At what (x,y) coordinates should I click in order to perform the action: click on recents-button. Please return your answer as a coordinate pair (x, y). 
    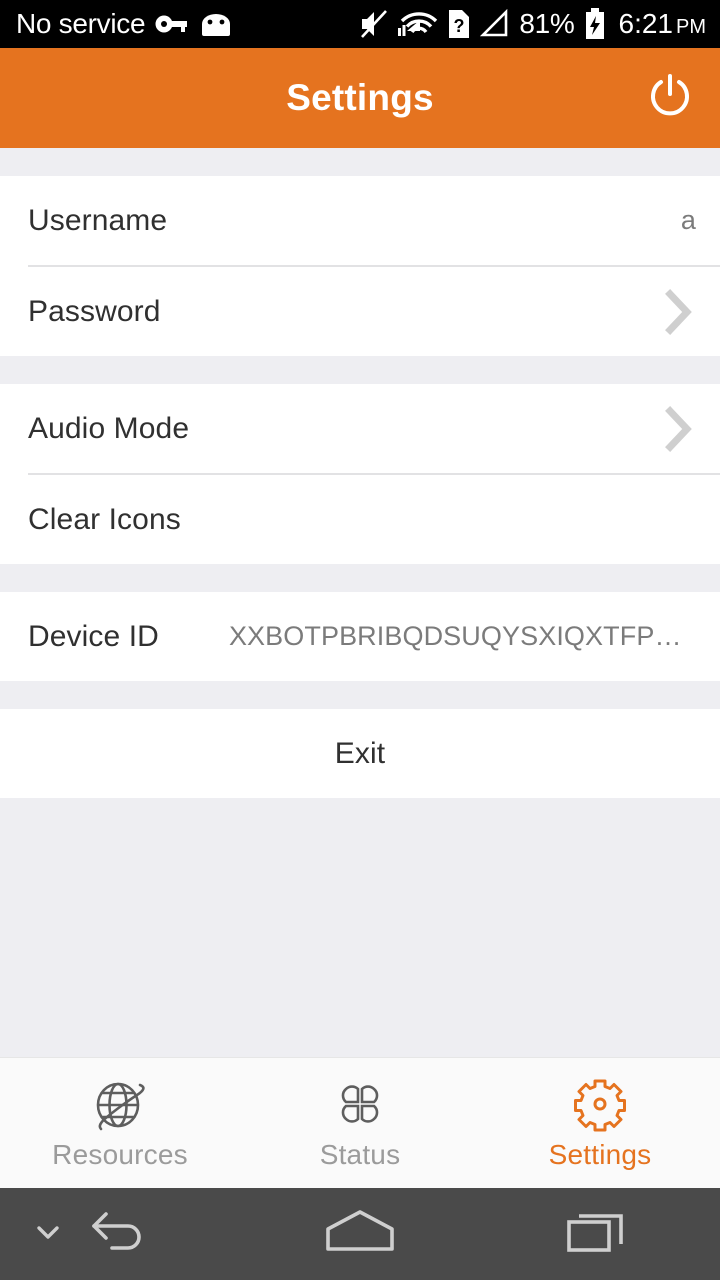
    Looking at the image, I should click on (600, 1234).